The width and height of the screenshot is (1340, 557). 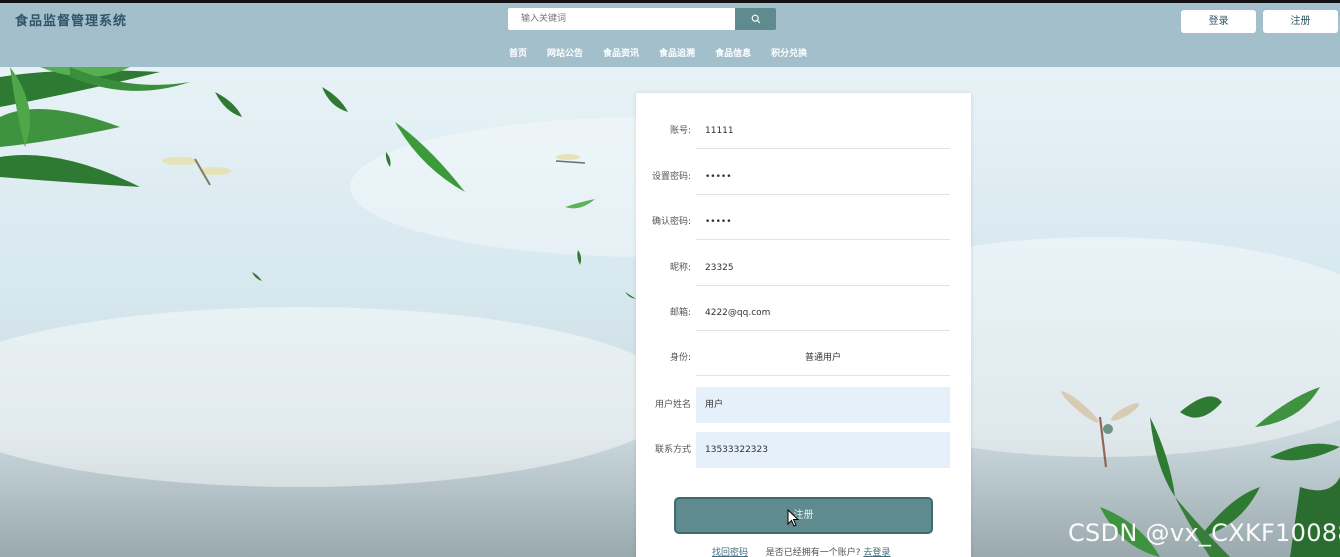 What do you see at coordinates (1300, 21) in the screenshot?
I see `register-button: 注册` at bounding box center [1300, 21].